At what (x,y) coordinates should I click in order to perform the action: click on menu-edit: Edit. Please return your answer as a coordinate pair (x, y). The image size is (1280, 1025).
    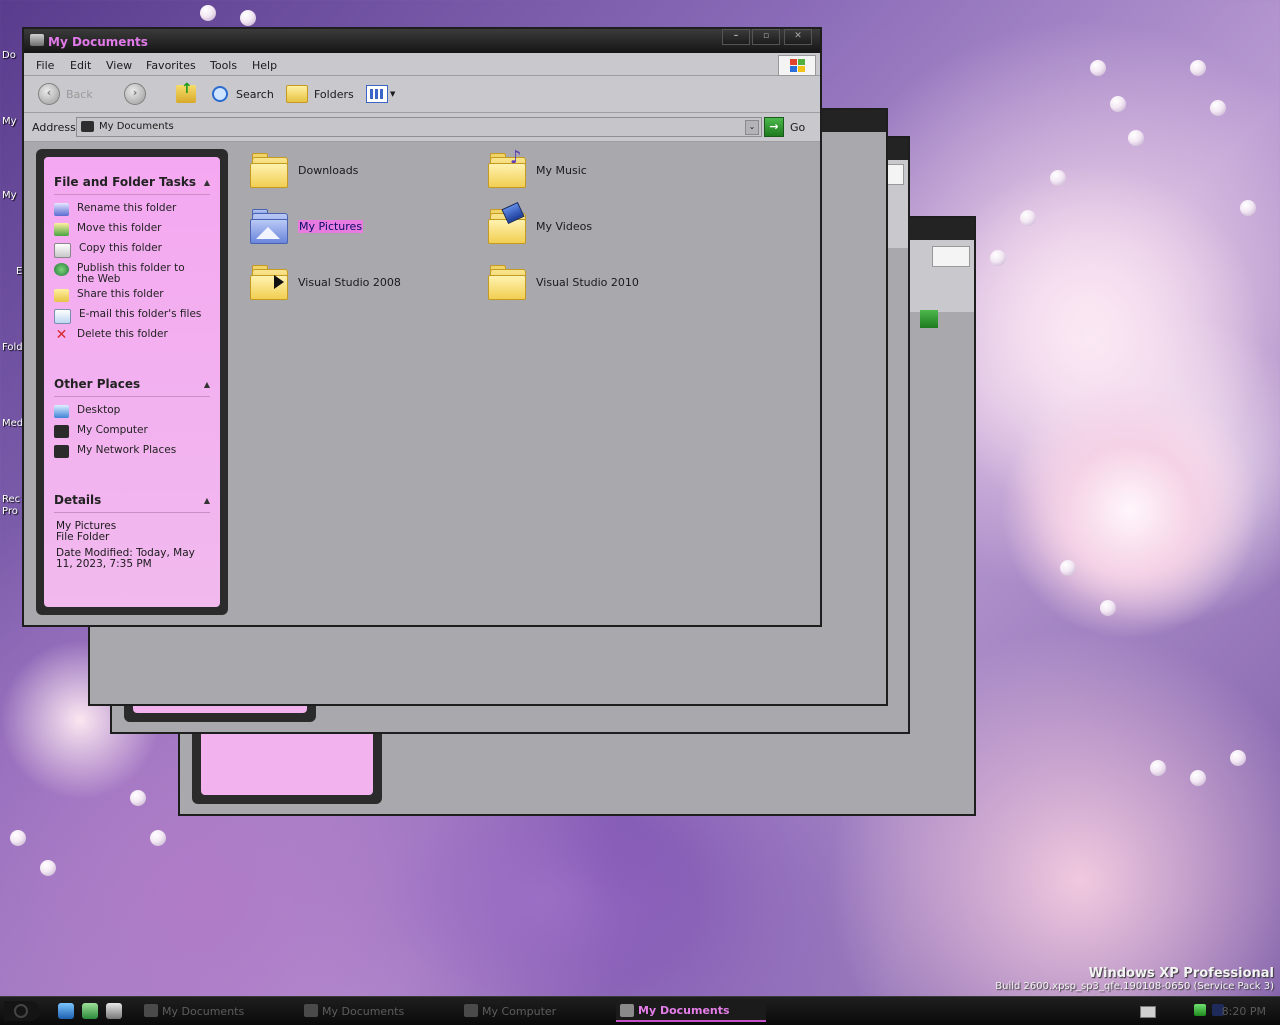
    Looking at the image, I should click on (80, 65).